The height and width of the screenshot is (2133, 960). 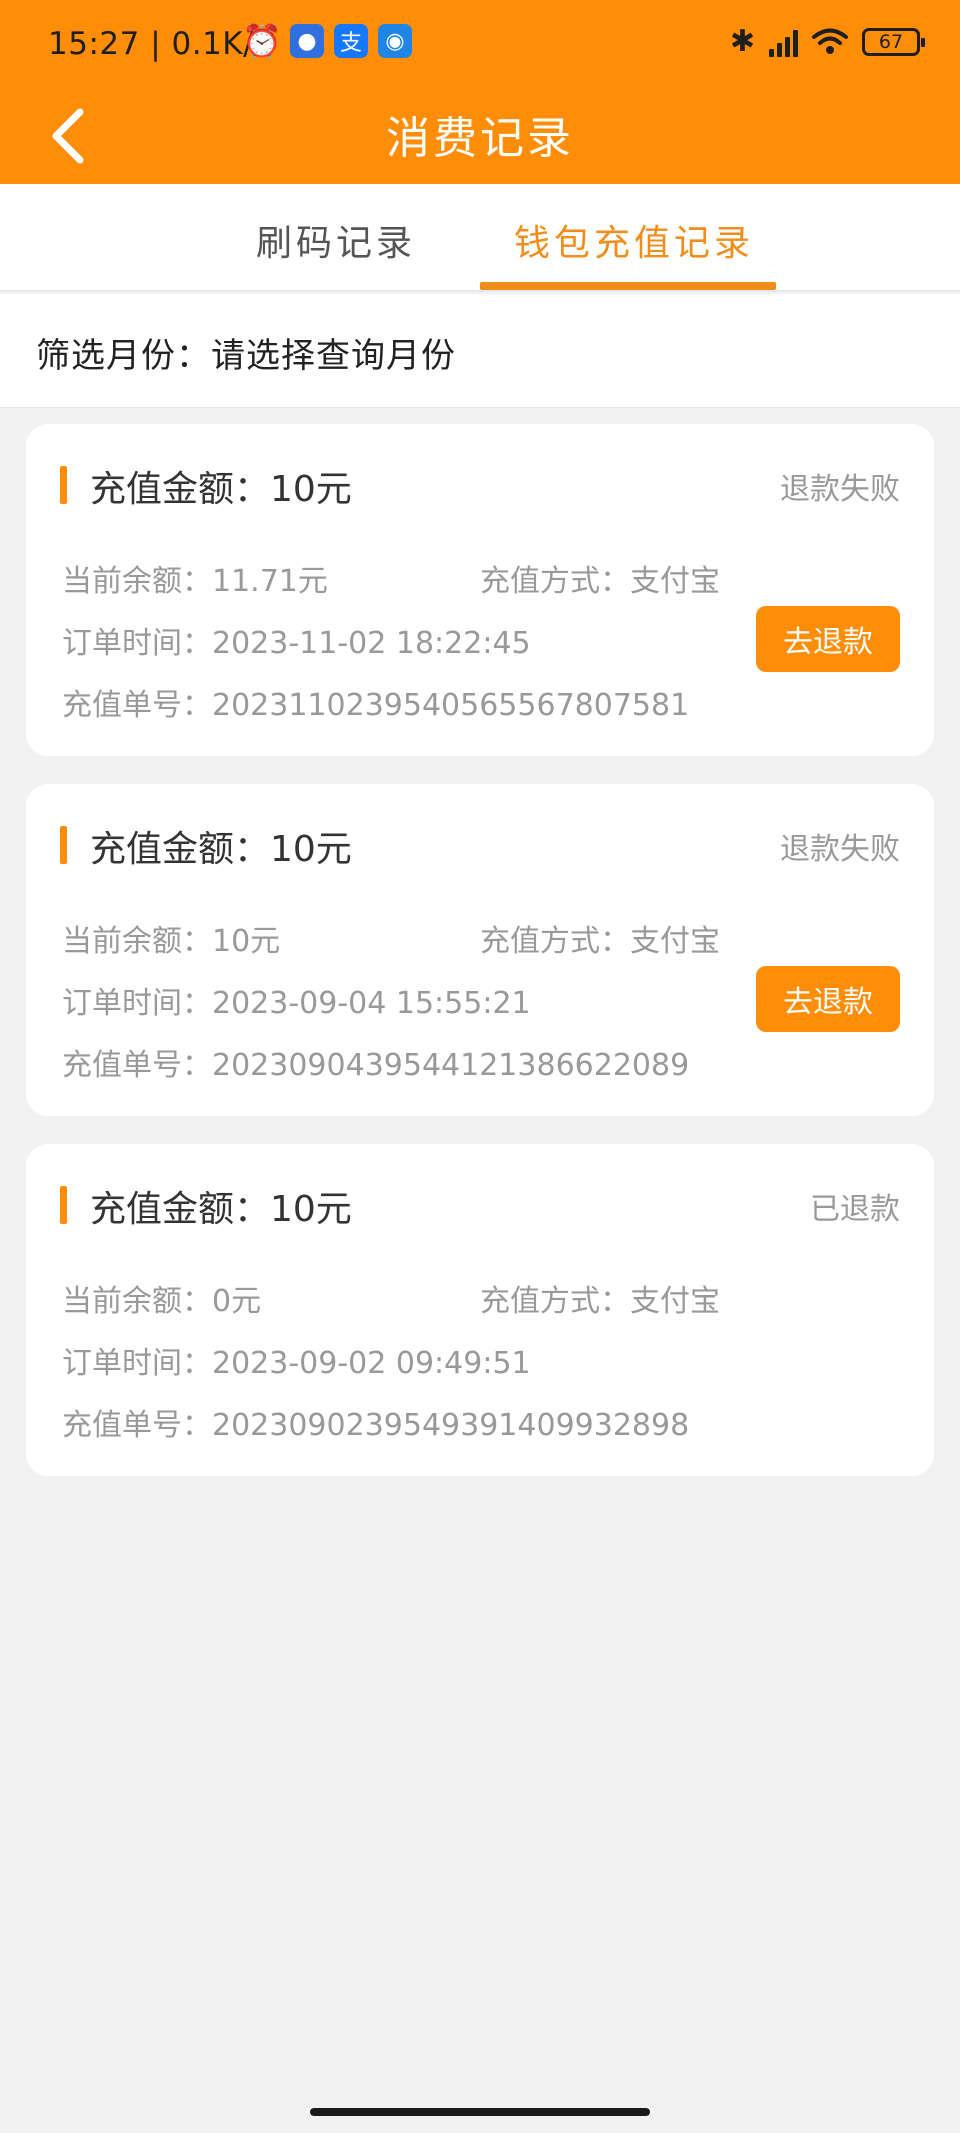 What do you see at coordinates (891, 41) in the screenshot?
I see `battery-level: 67` at bounding box center [891, 41].